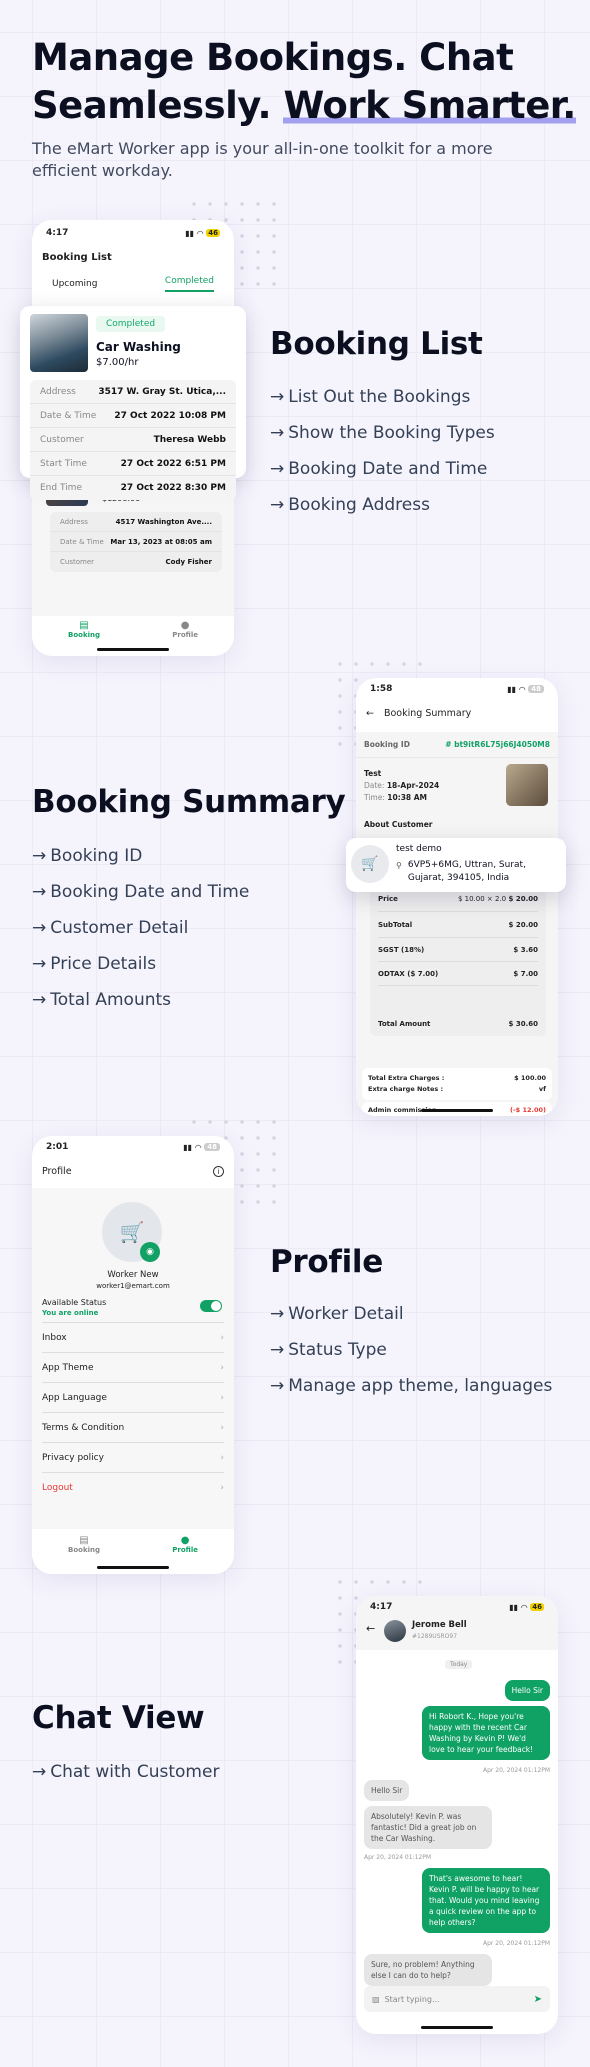 This screenshot has height=2067, width=590. Describe the element at coordinates (87, 856) in the screenshot. I see `feature-item: → Booking ID` at that location.